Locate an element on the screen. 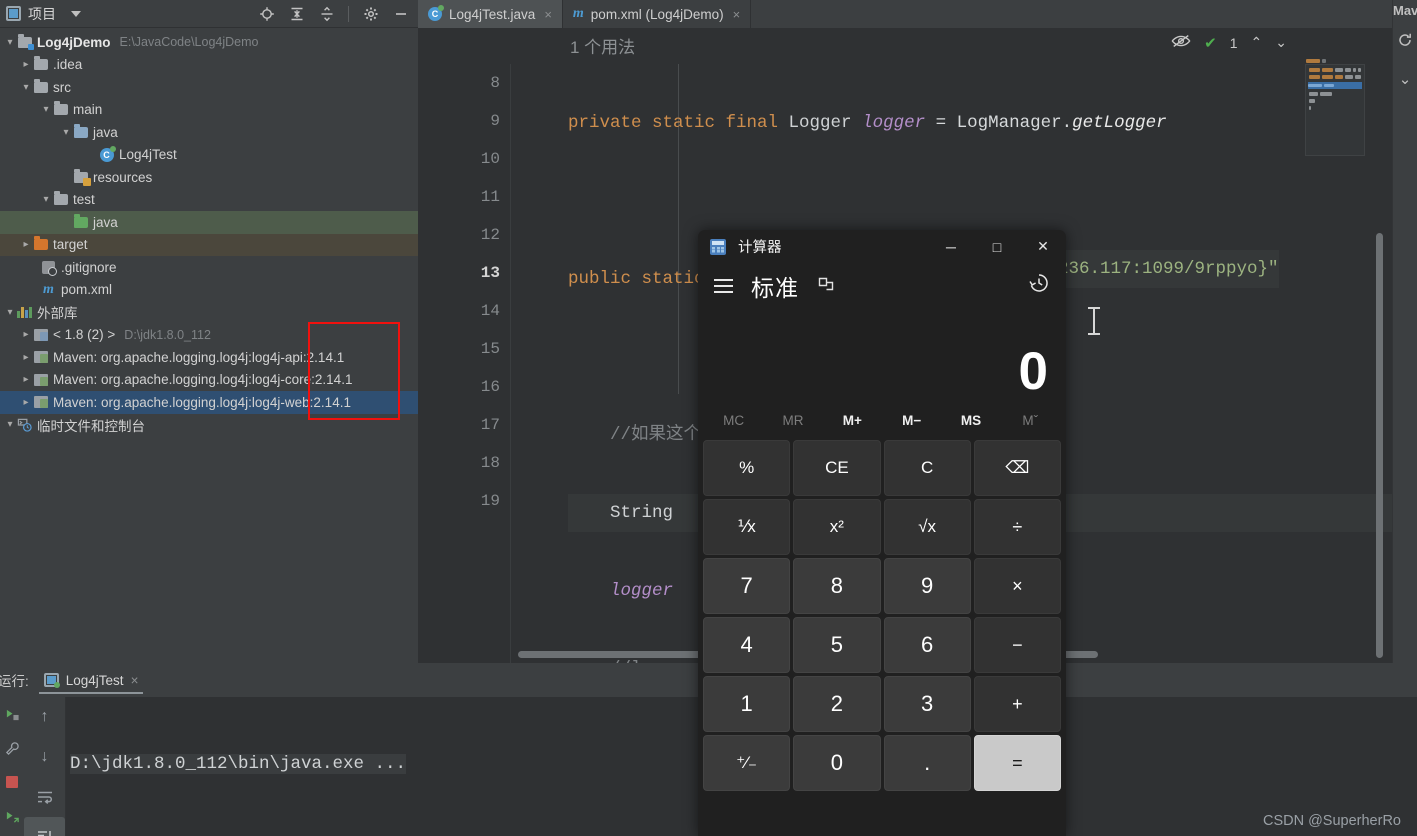 The width and height of the screenshot is (1417, 836). chevron-down-icon: ⌄ is located at coordinates (1405, 79).